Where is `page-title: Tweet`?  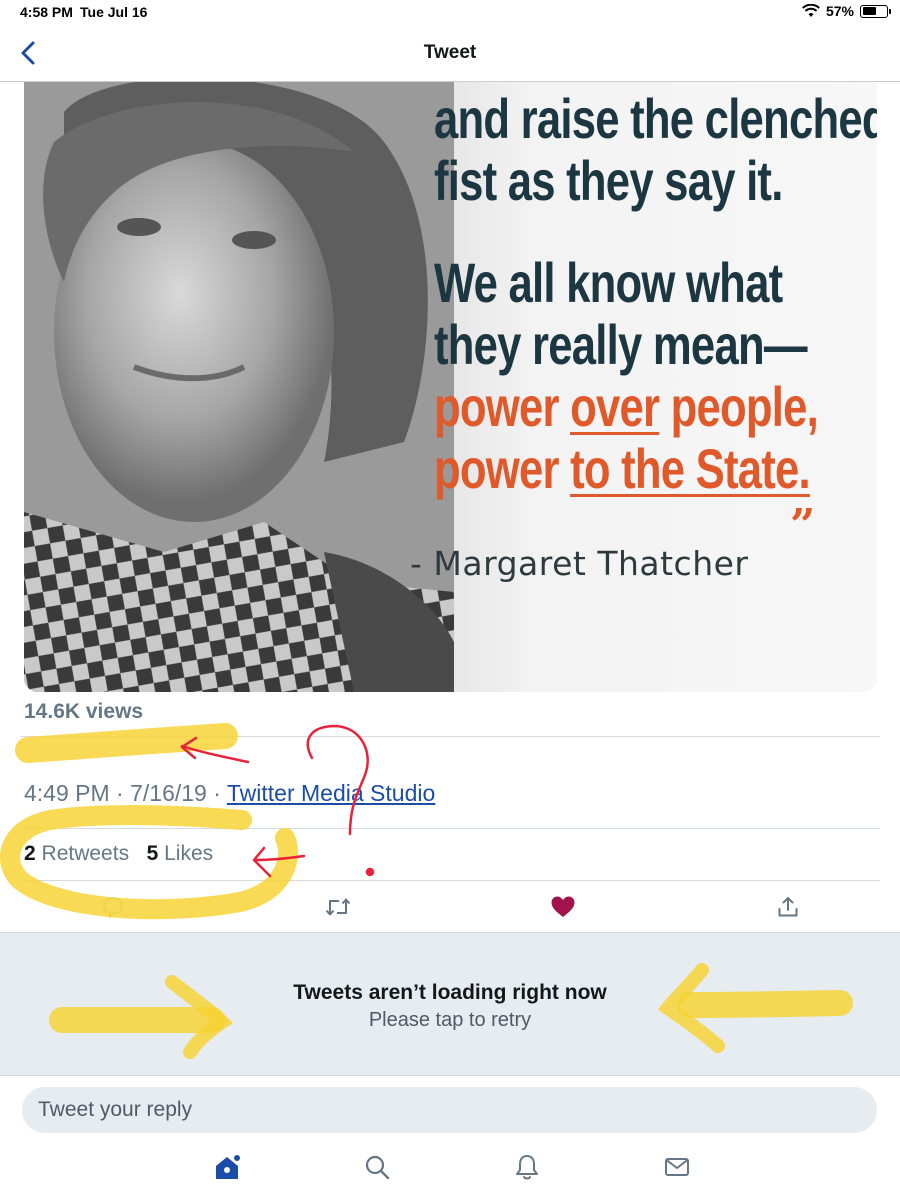
page-title: Tweet is located at coordinates (450, 52).